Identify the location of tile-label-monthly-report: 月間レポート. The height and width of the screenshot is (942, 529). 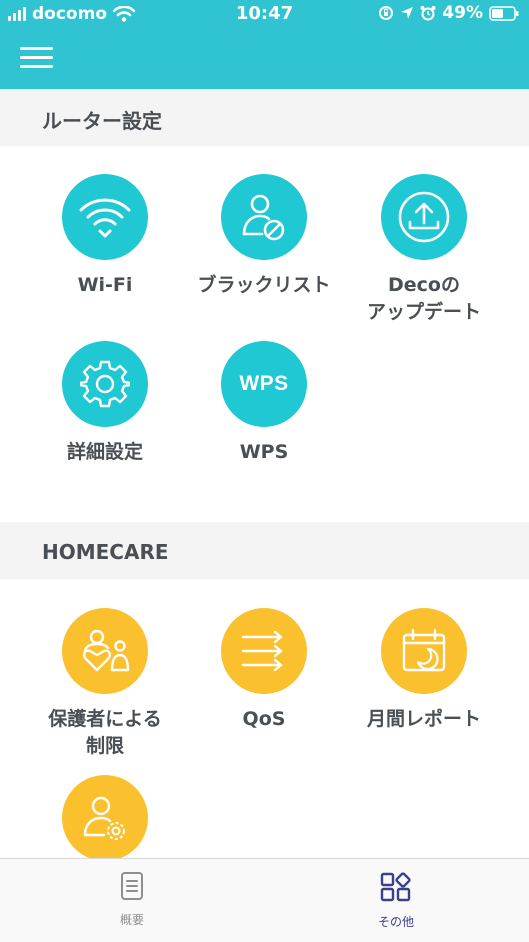
(423, 719).